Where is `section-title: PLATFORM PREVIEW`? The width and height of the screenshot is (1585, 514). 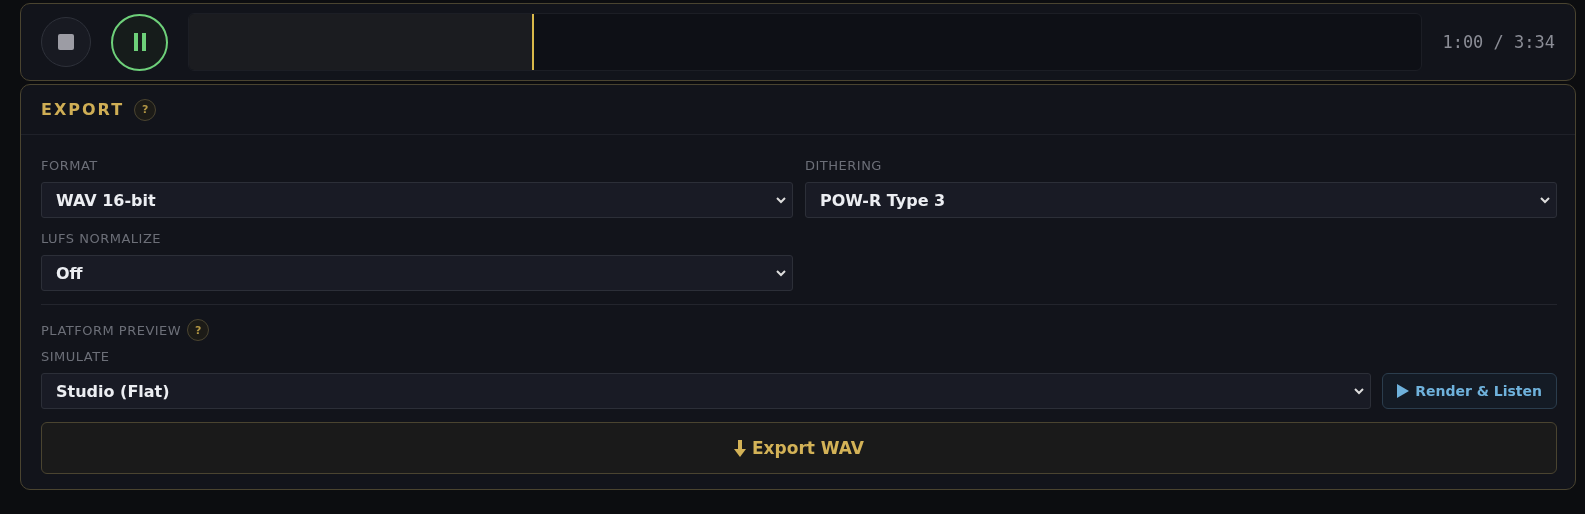 section-title: PLATFORM PREVIEW is located at coordinates (111, 330).